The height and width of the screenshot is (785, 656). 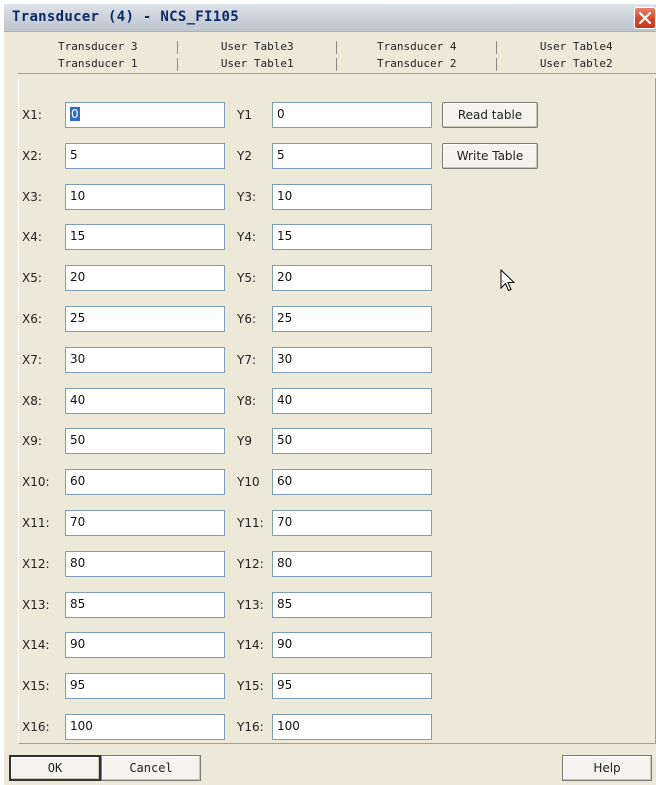 I want to click on table-row: X14: 90 Y14: 90, so click(x=224, y=645).